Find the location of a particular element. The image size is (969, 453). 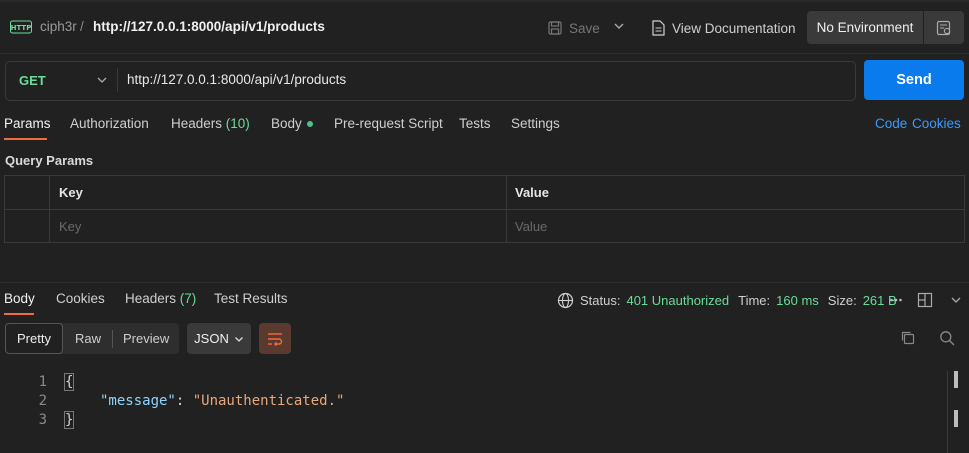

status-label: Status: is located at coordinates (600, 300).